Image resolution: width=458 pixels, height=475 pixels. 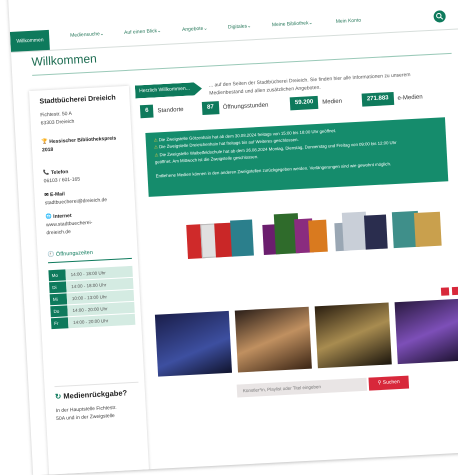 What do you see at coordinates (143, 32) in the screenshot?
I see `nav-item-auf-einen-blick: Auf einen Blick⌄` at bounding box center [143, 32].